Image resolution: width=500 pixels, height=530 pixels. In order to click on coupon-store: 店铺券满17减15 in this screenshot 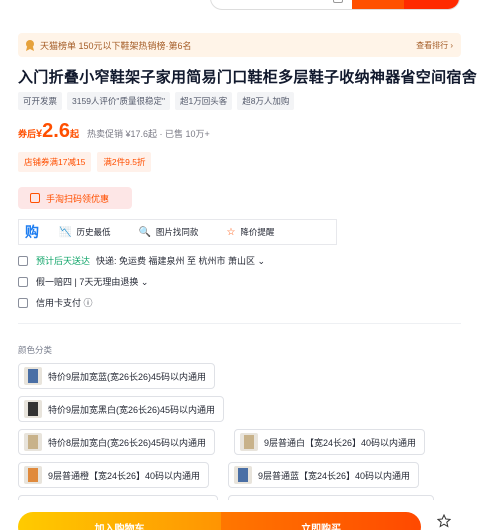, I will do `click(55, 162)`.